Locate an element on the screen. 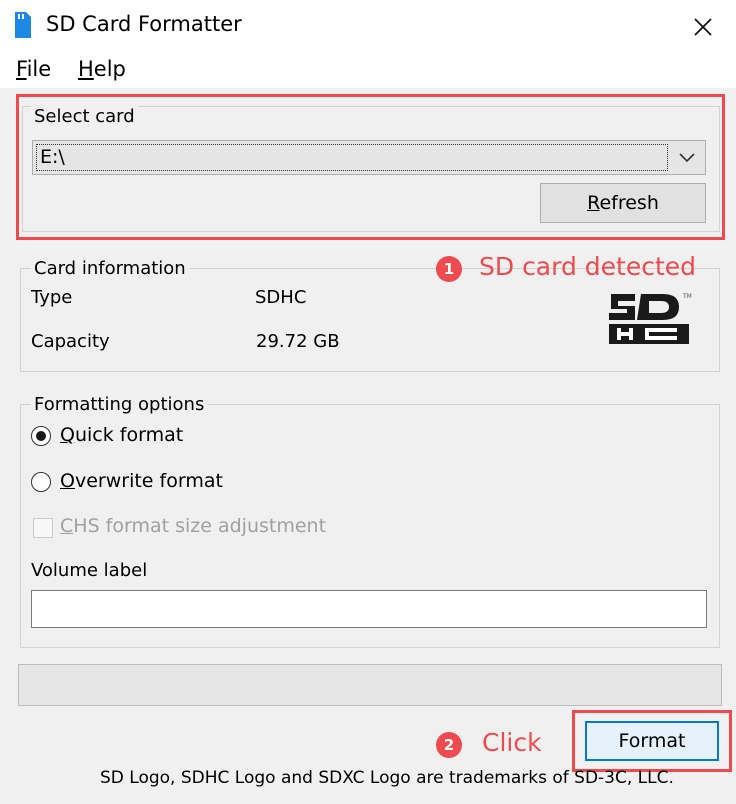 This screenshot has height=804, width=736. menu-file: File is located at coordinates (33, 69).